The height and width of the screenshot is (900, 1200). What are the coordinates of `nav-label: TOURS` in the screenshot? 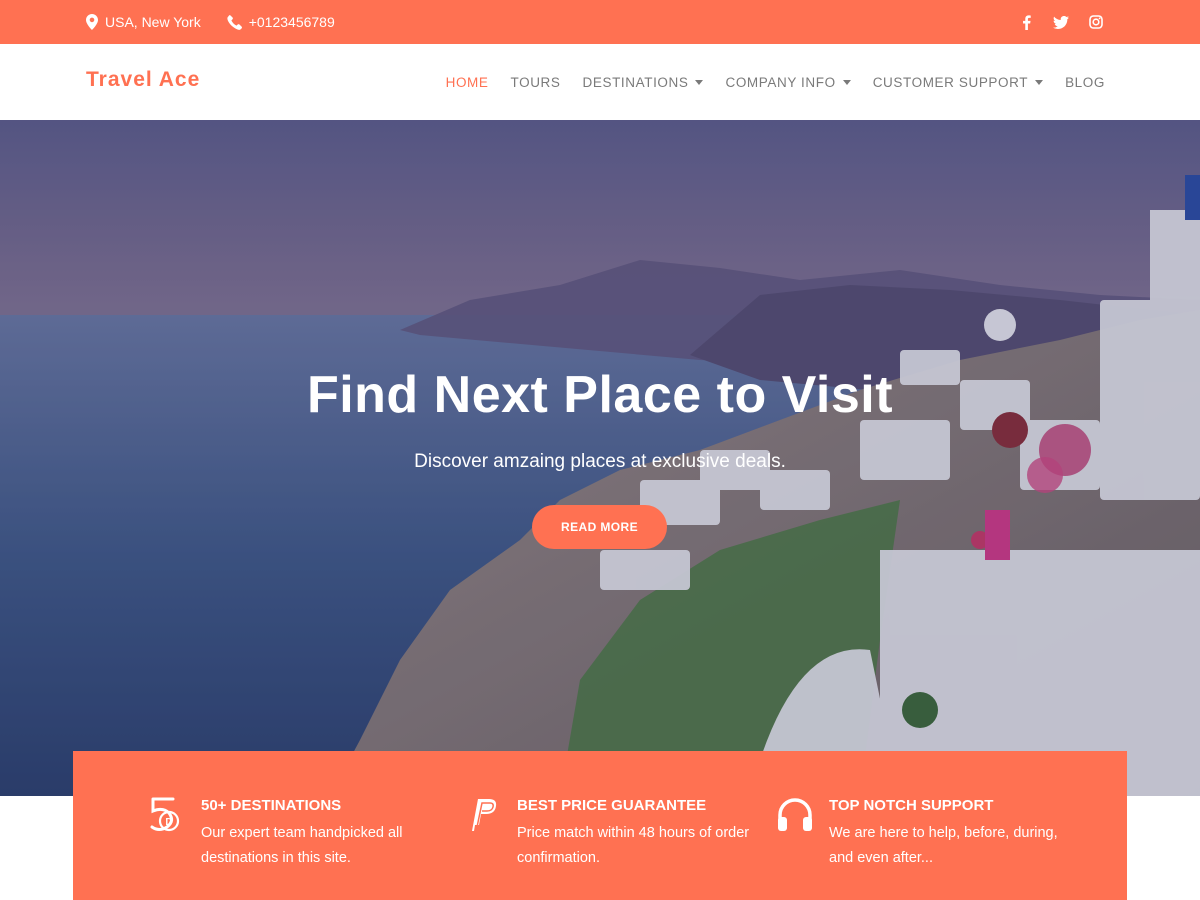 It's located at (535, 82).